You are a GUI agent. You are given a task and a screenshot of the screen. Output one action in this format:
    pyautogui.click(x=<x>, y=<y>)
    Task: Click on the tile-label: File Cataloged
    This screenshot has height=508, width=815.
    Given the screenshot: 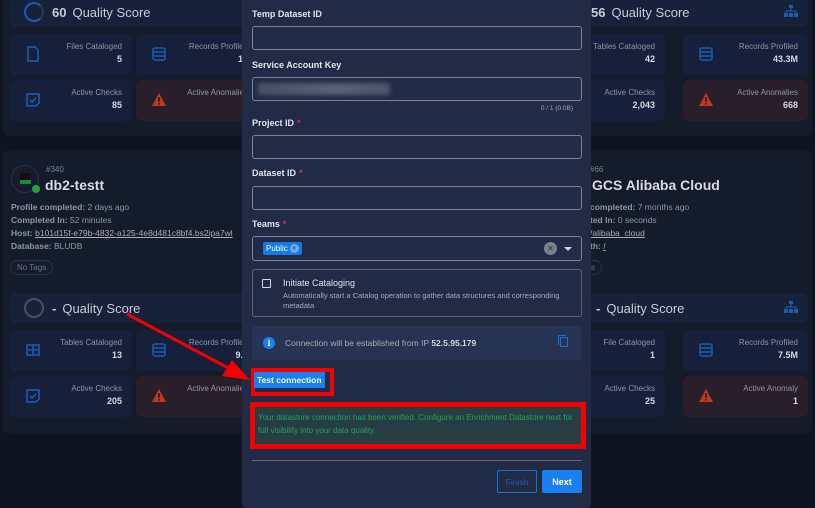 What is the action you would take?
    pyautogui.click(x=629, y=342)
    